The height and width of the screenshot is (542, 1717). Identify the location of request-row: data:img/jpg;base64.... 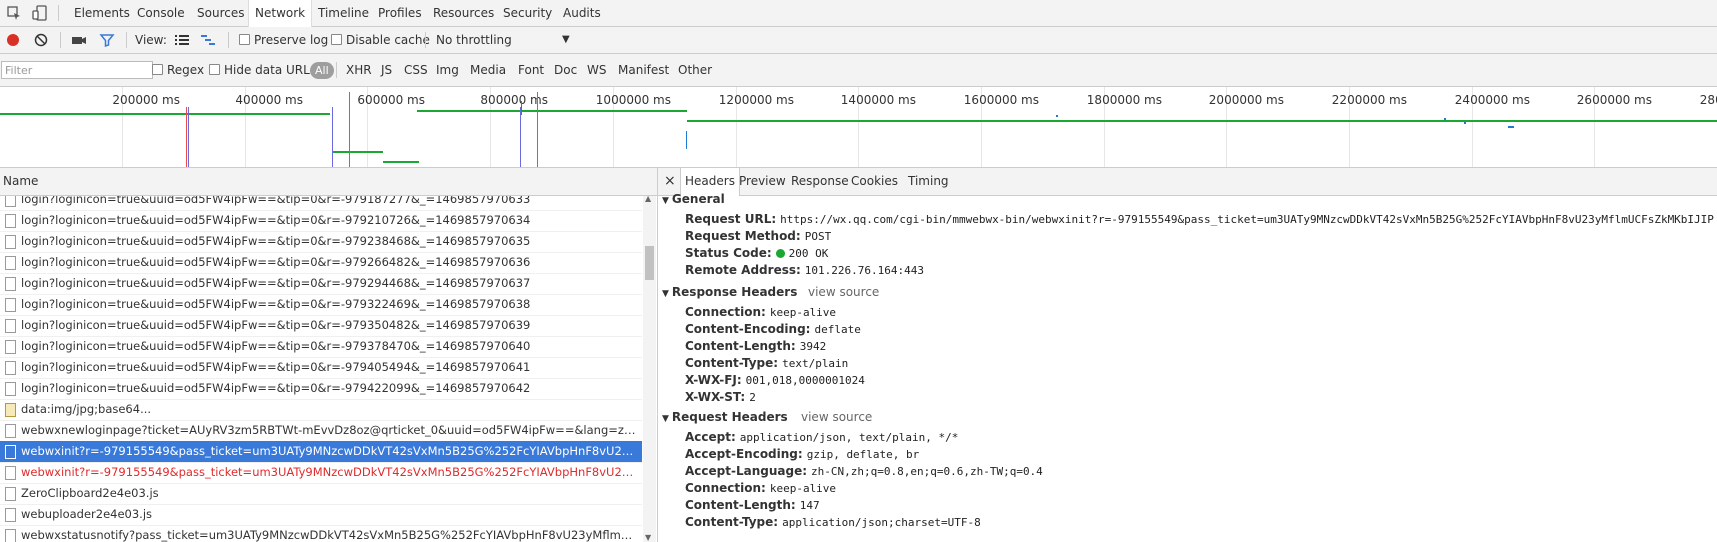
(321, 410).